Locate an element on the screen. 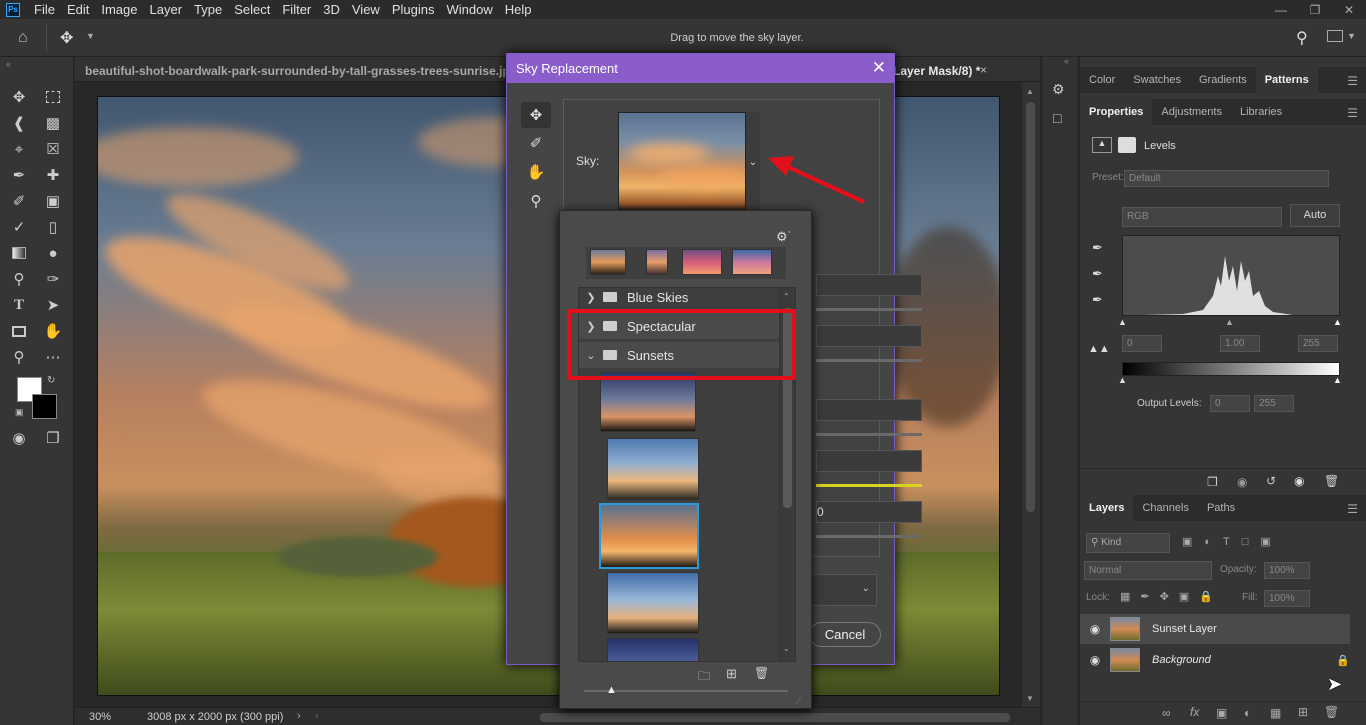 This screenshot has height=725, width=1366. new-layer-icon: ⊞ is located at coordinates (1303, 712).